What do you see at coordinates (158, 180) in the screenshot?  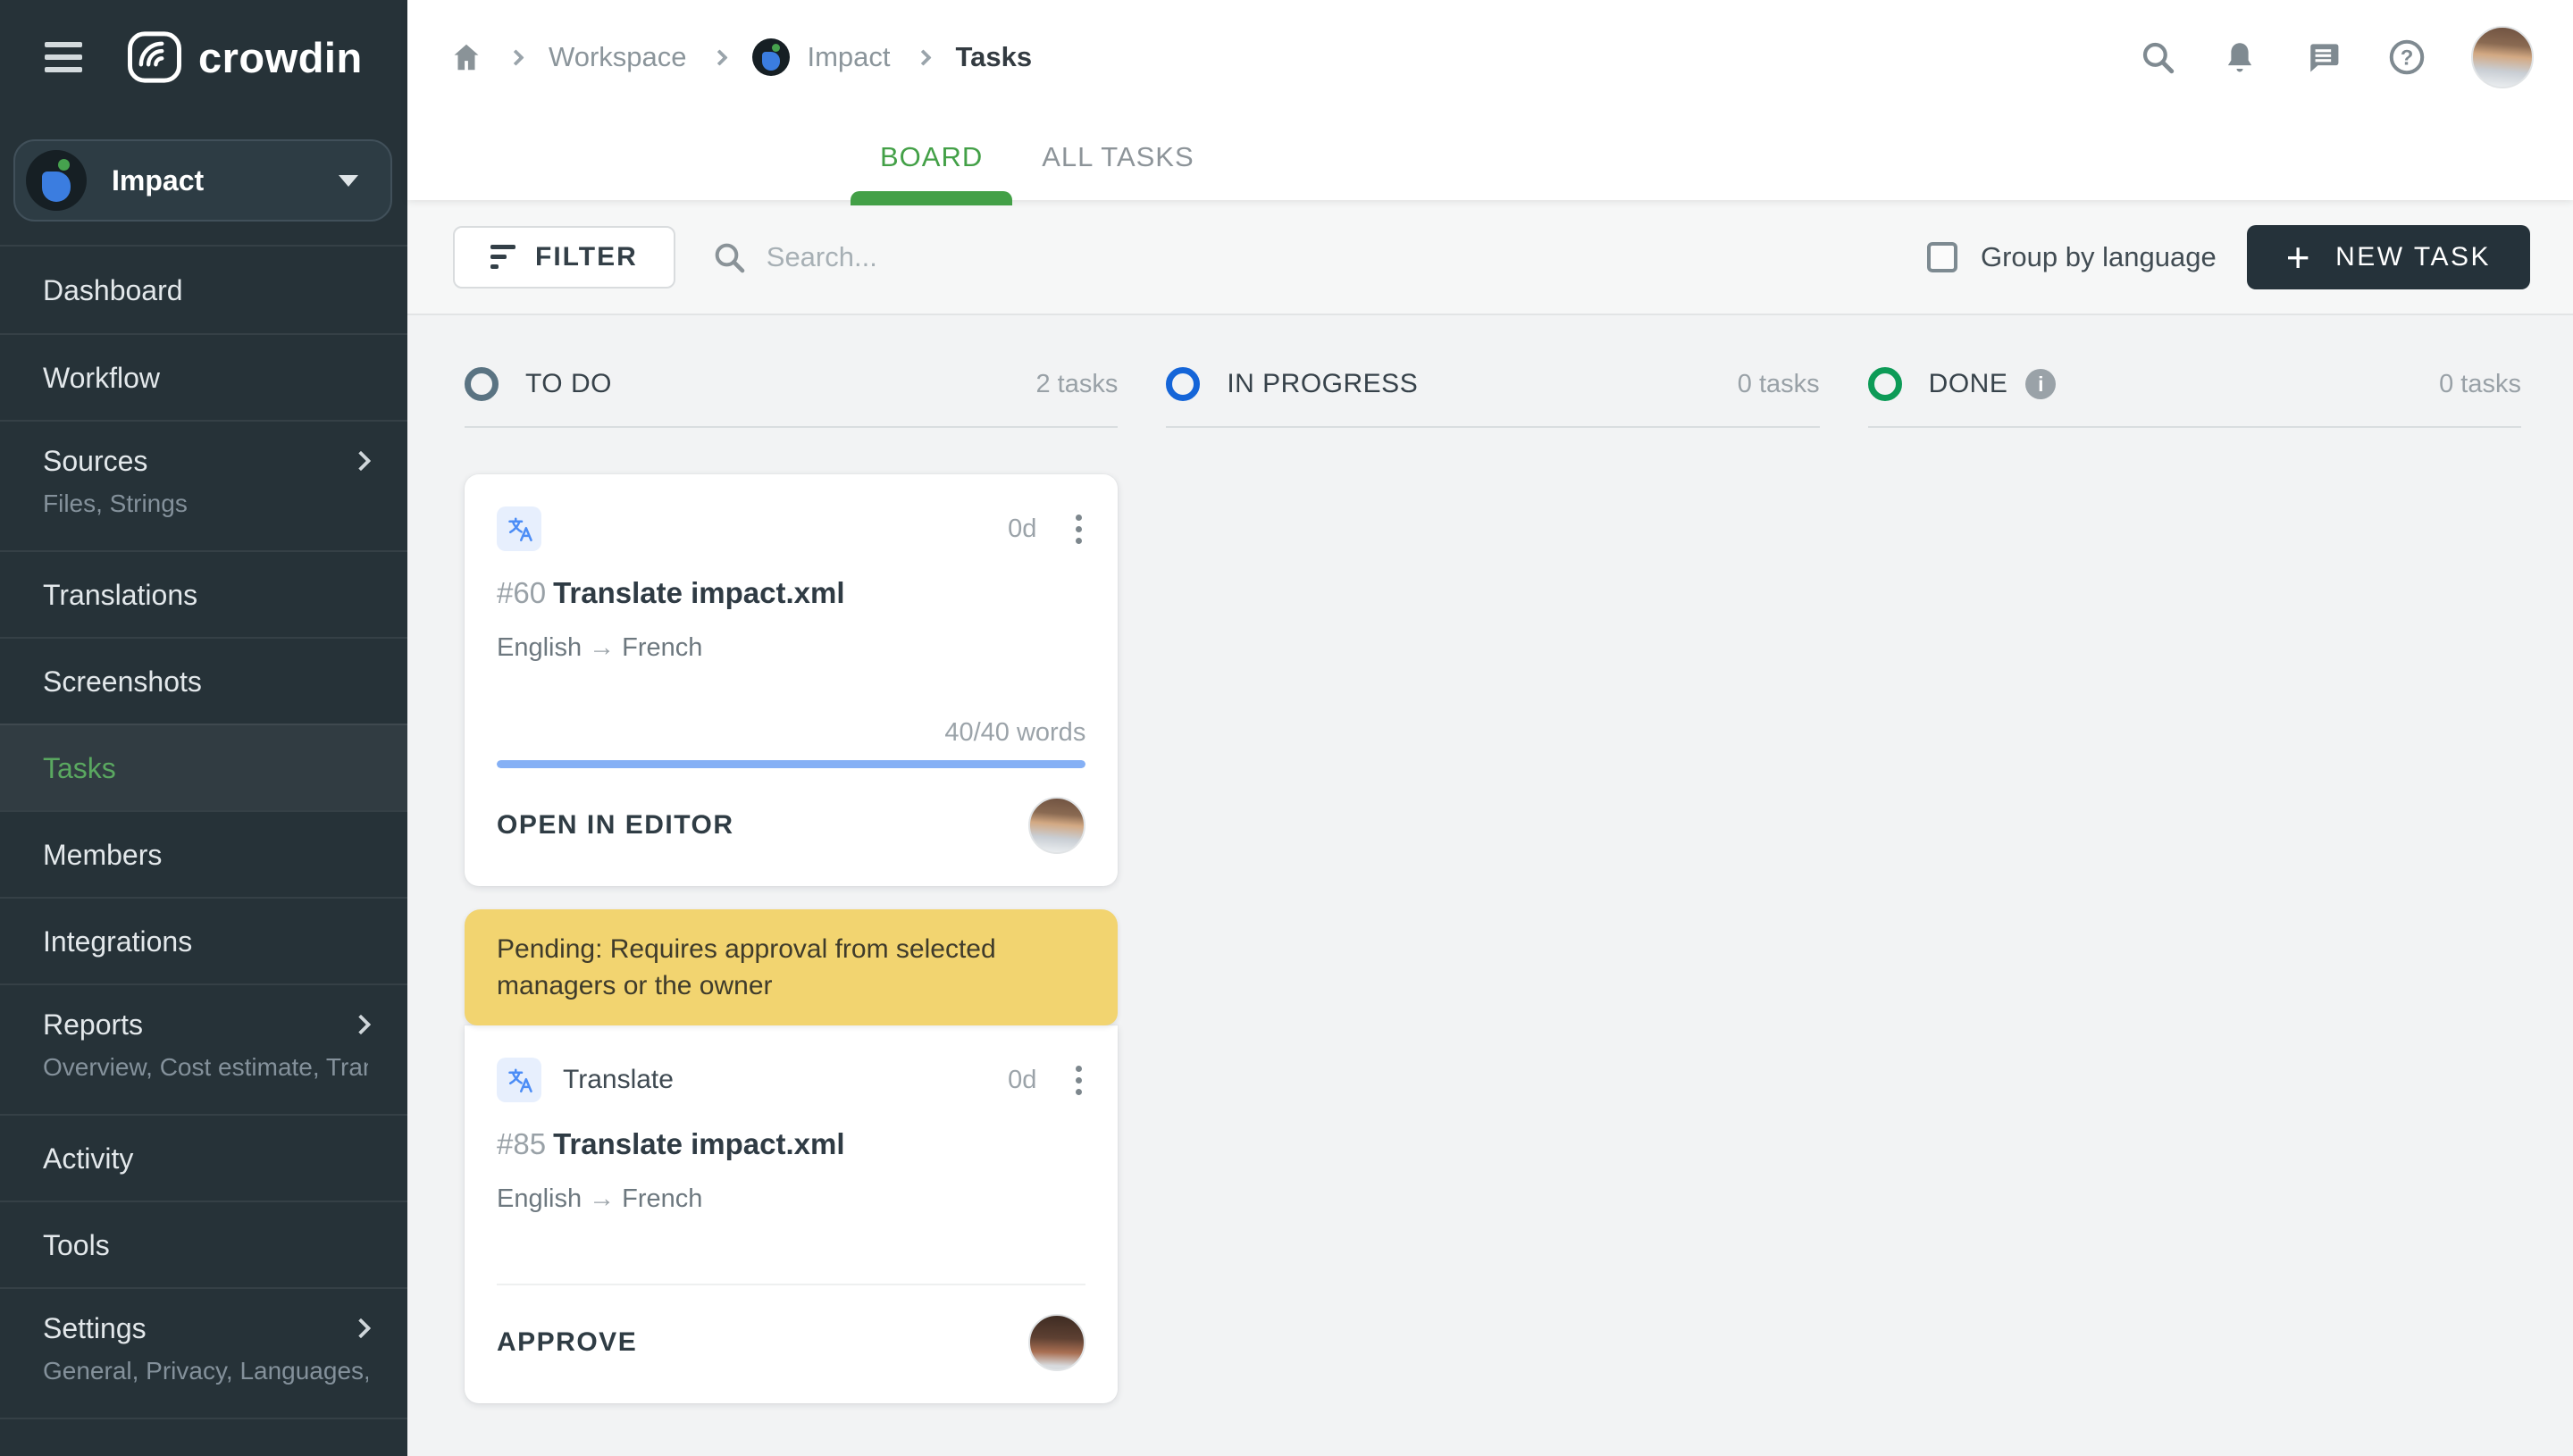 I see `project-name: Impact` at bounding box center [158, 180].